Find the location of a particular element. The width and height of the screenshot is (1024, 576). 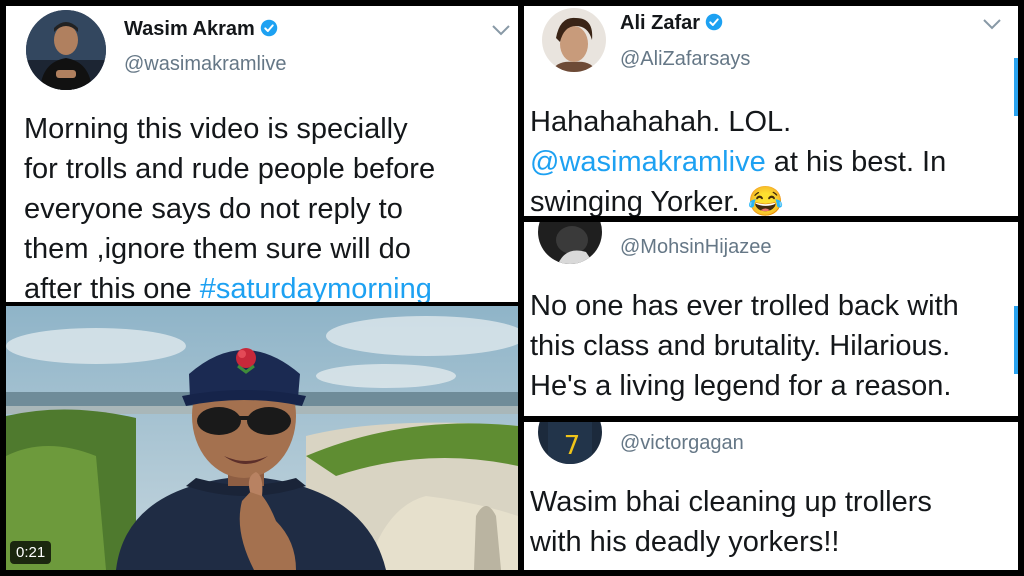

avatar: 7 is located at coordinates (570, 443).